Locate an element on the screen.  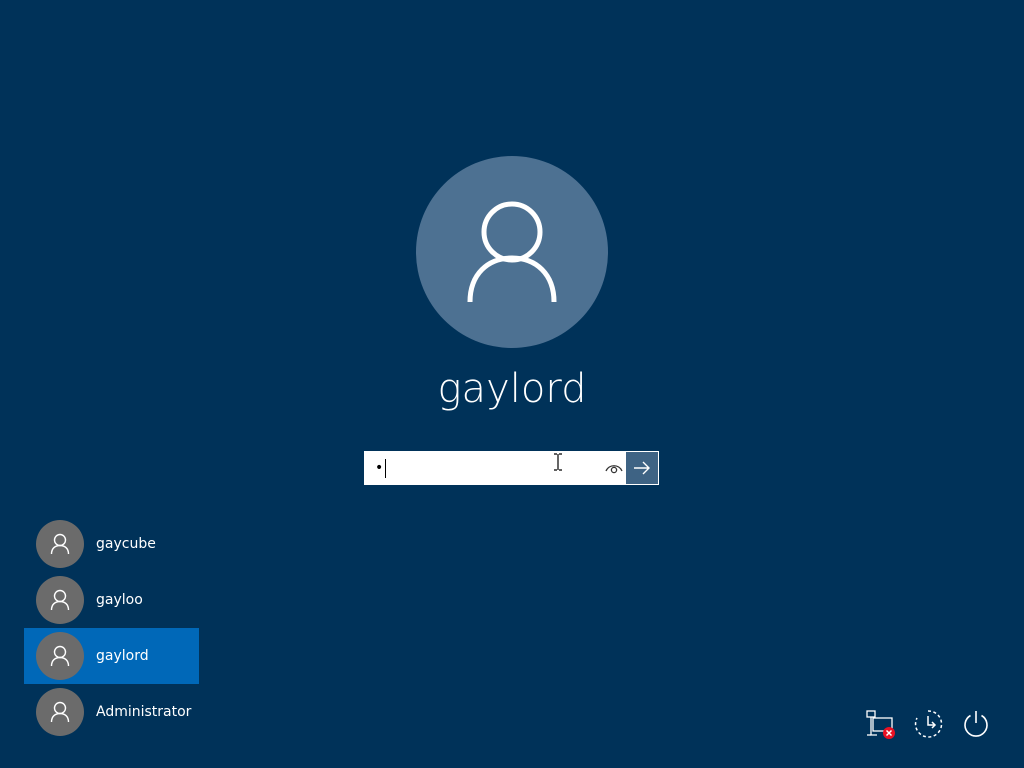
network-button is located at coordinates (880, 724).